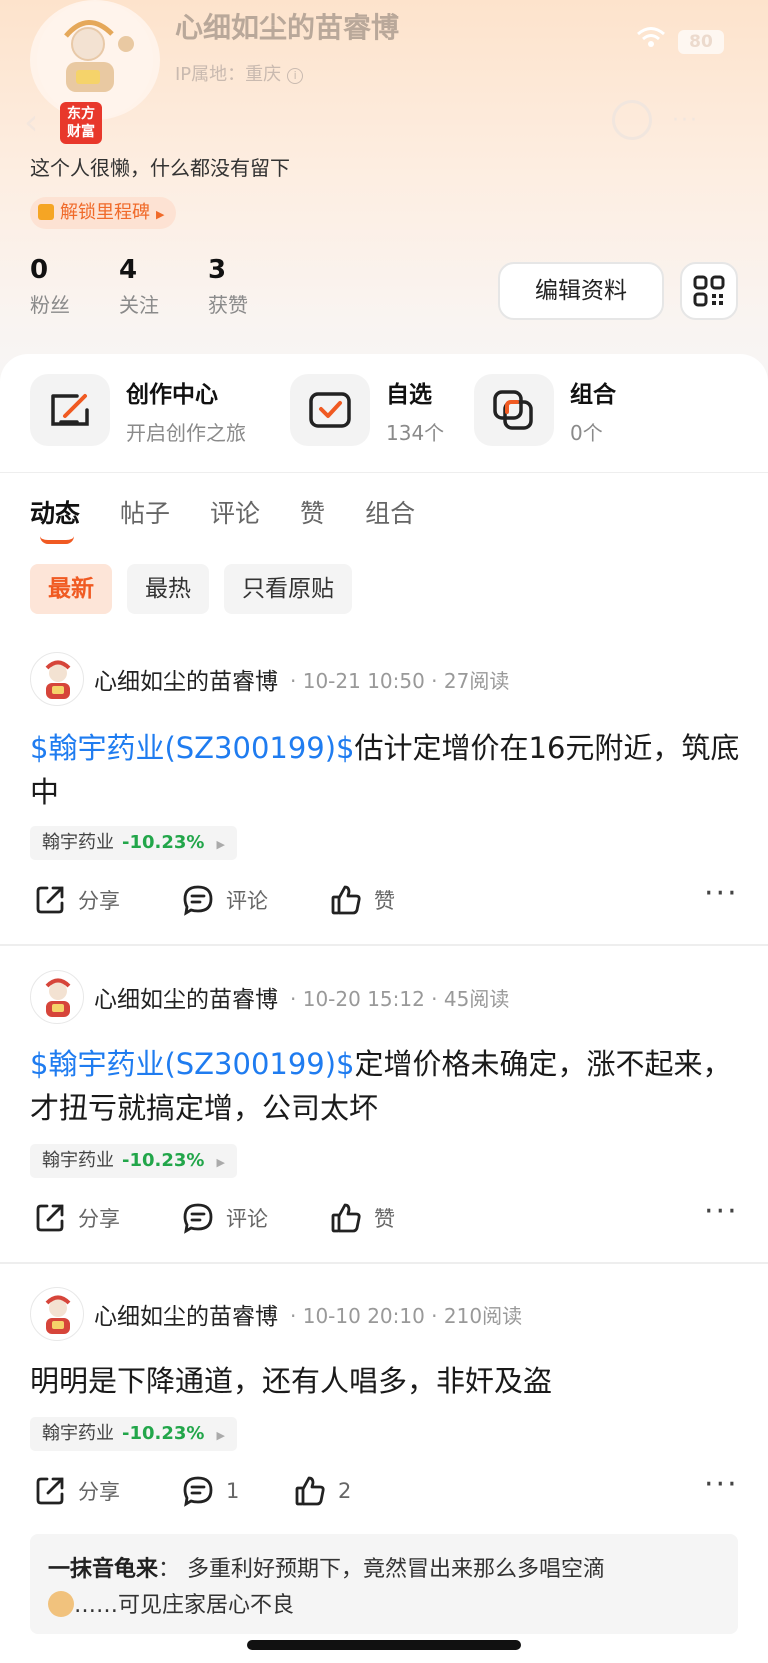 The height and width of the screenshot is (1663, 768). I want to click on tab-portfolio: 组合, so click(390, 512).